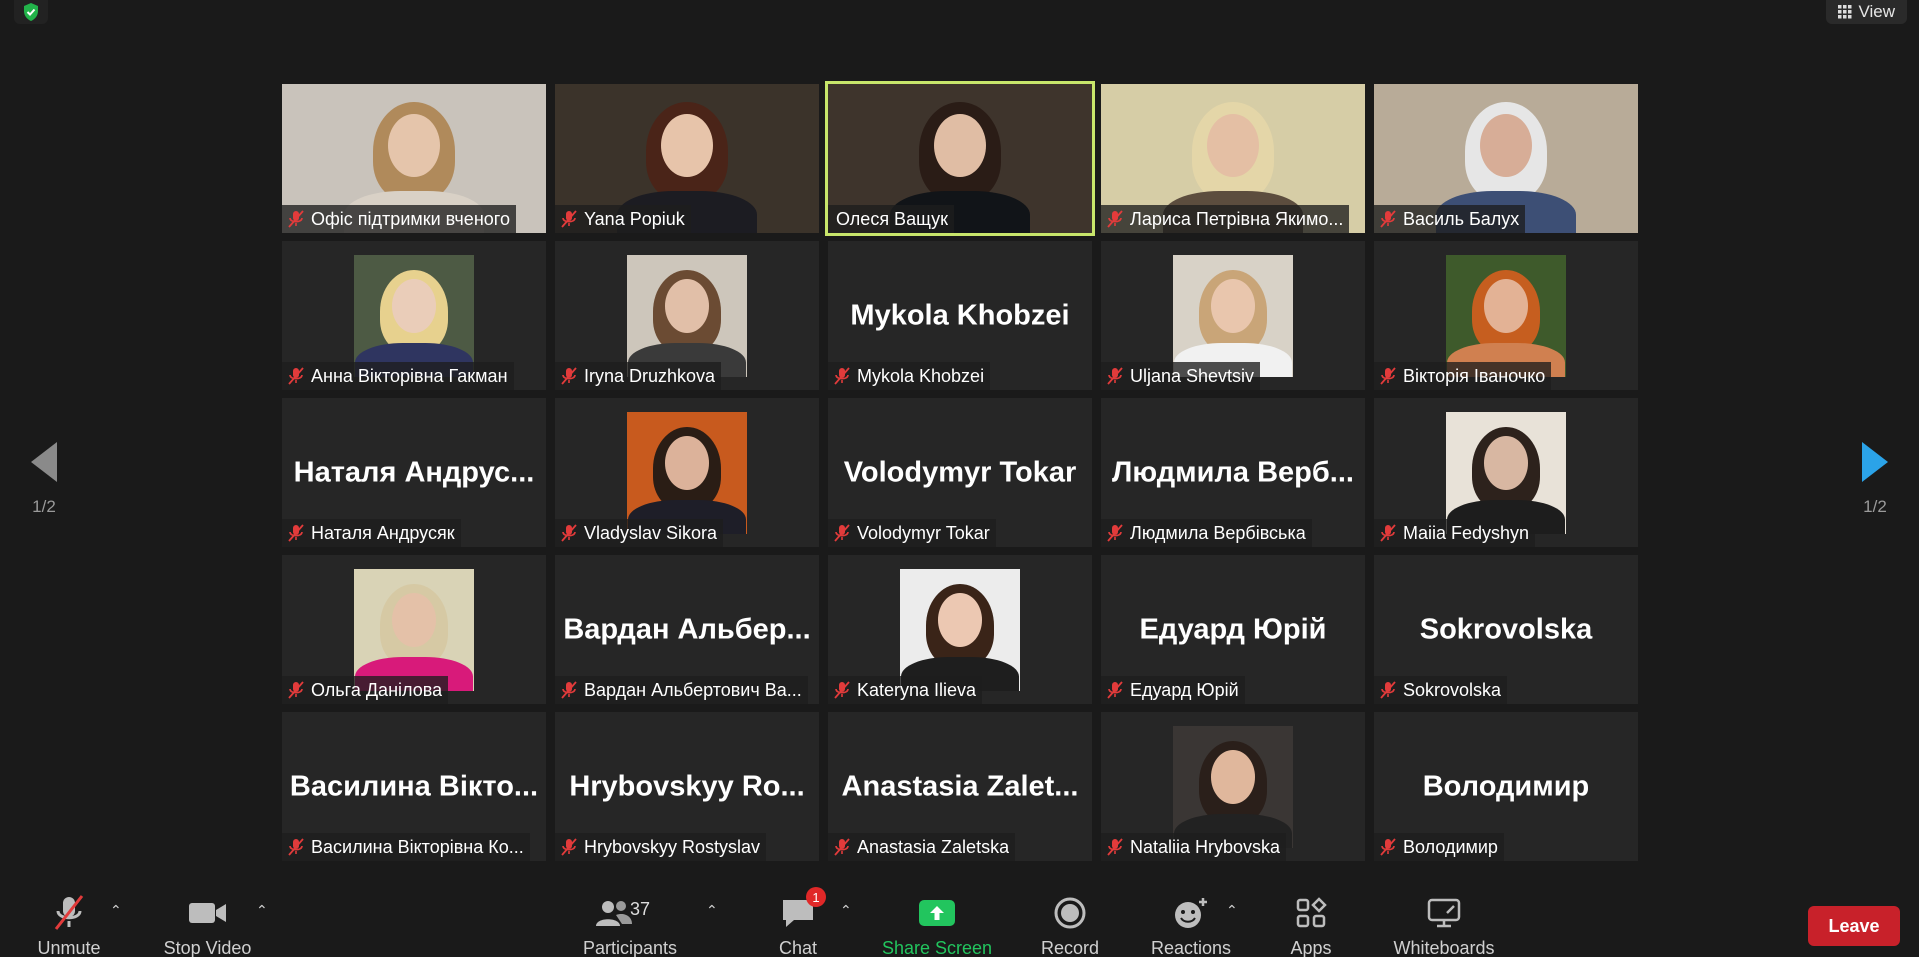 The height and width of the screenshot is (957, 1919). Describe the element at coordinates (1854, 926) in the screenshot. I see `leave-button: Leave` at that location.